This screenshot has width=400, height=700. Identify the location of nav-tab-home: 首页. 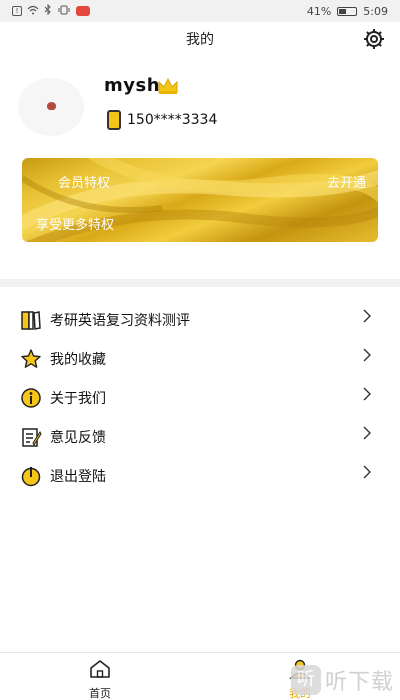
(100, 679).